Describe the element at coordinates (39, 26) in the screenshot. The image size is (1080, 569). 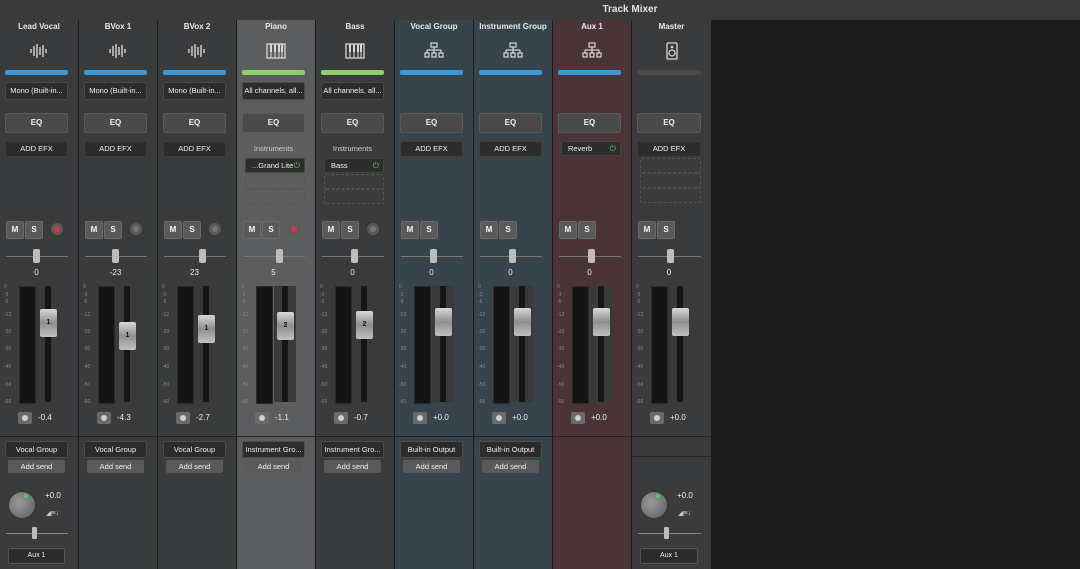
I see `track-name: Lead Vocal` at that location.